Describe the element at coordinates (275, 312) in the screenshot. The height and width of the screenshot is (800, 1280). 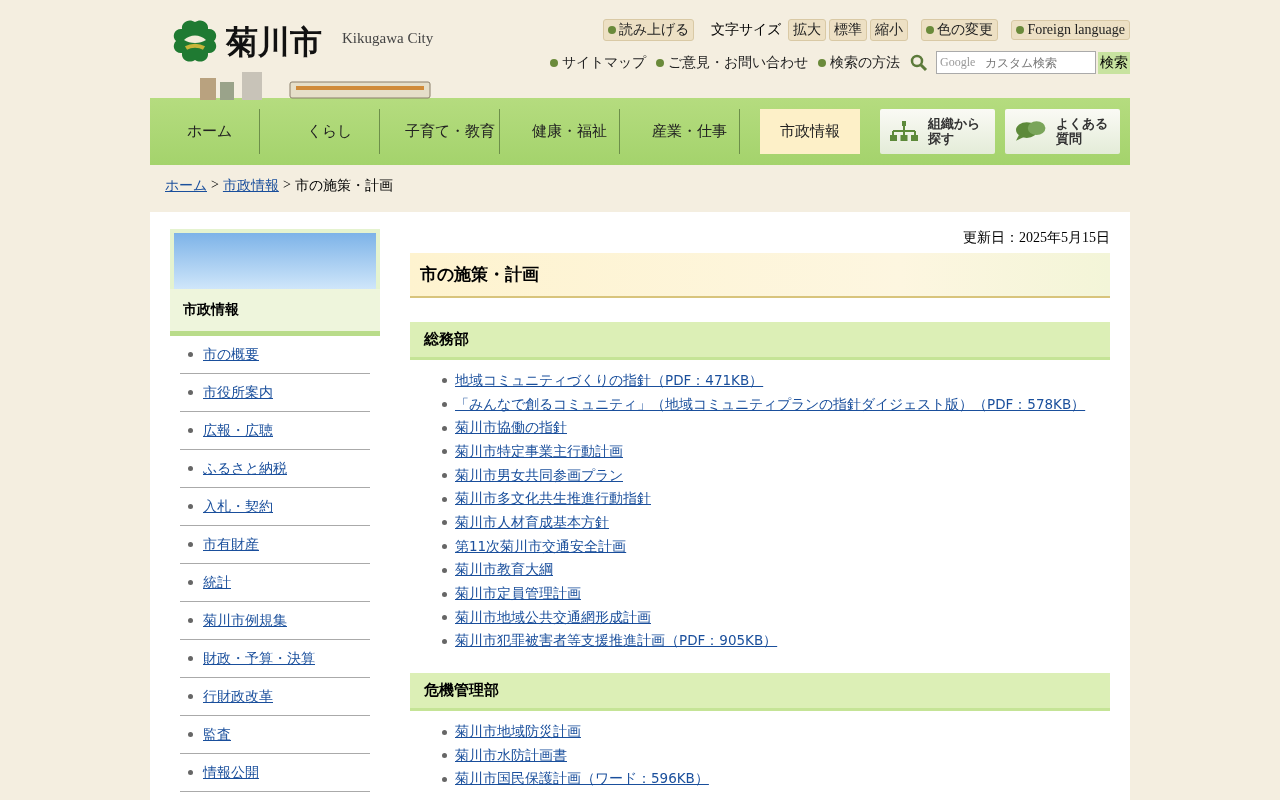
I see `sidebar-title: 市政情報` at that location.